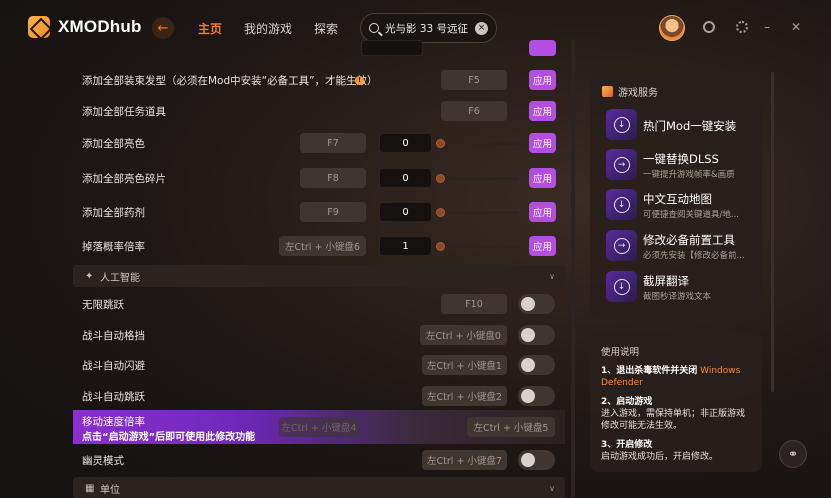 The height and width of the screenshot is (498, 831). What do you see at coordinates (660, 457) in the screenshot?
I see `step-text: 启动游戏成功后，开启修改。` at bounding box center [660, 457].